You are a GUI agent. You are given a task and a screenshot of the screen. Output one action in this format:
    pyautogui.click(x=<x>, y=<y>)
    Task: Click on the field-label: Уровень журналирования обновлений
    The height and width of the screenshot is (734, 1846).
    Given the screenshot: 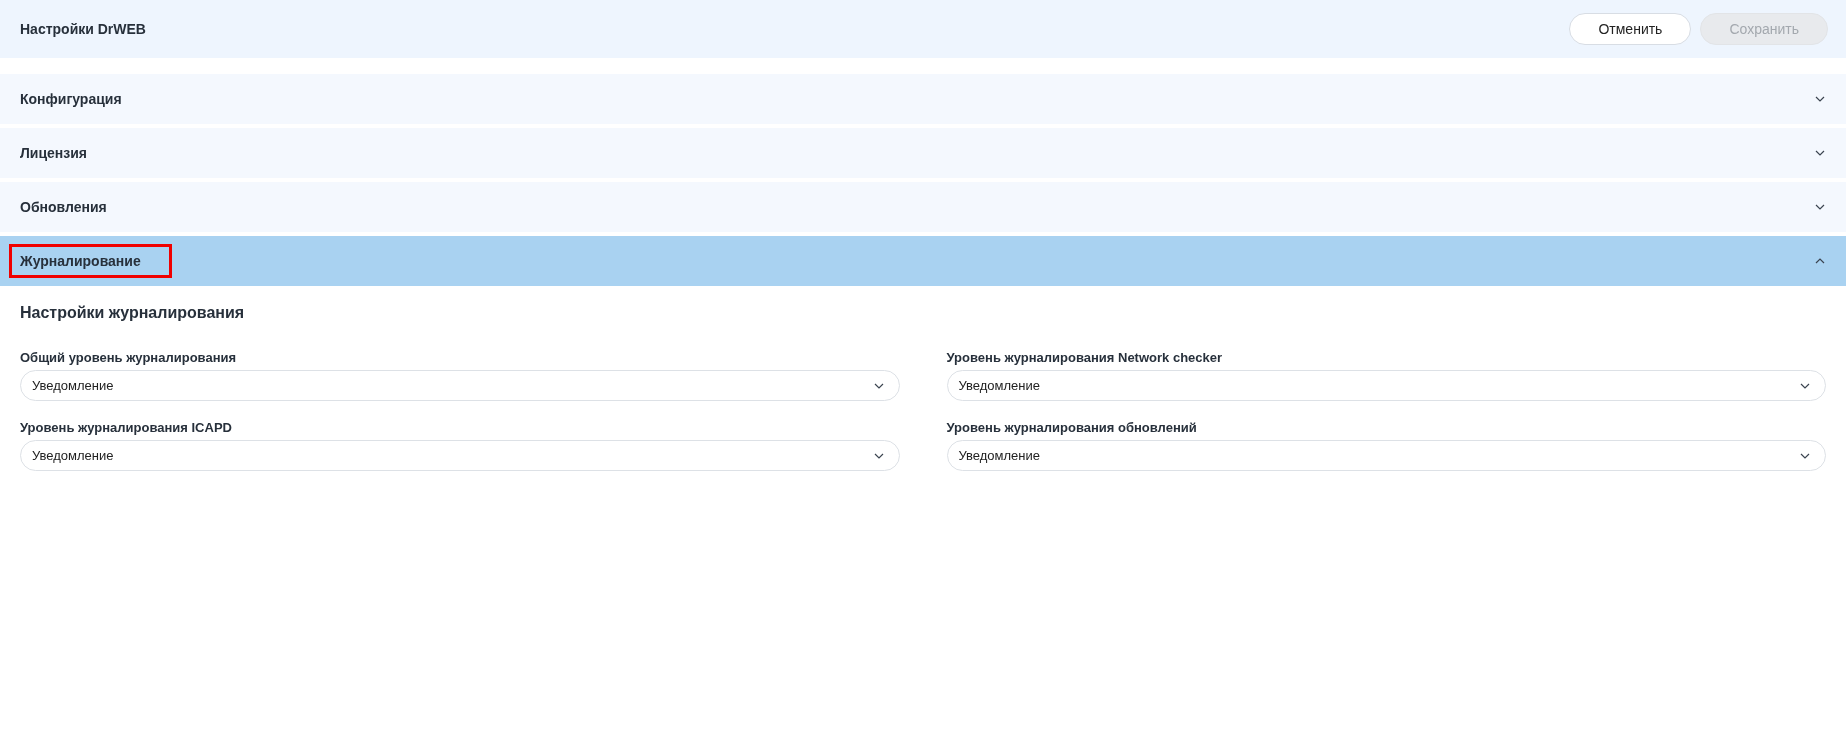 What is the action you would take?
    pyautogui.click(x=1072, y=427)
    